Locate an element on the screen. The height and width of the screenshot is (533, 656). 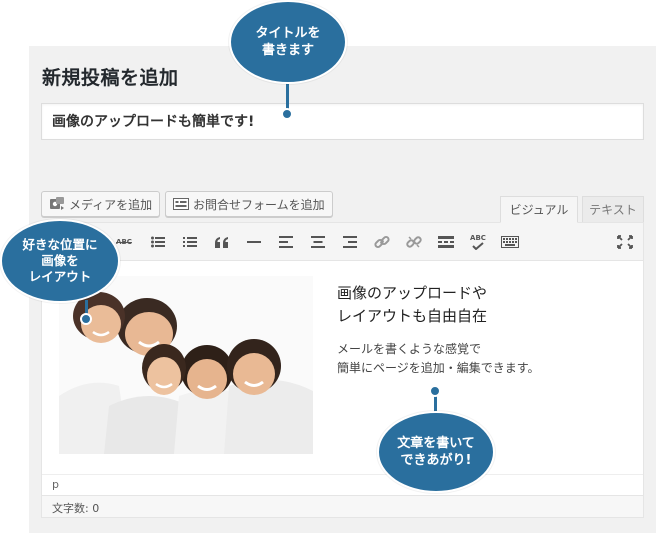
callout-layout-line1: 好きな位置に is located at coordinates (60, 244).